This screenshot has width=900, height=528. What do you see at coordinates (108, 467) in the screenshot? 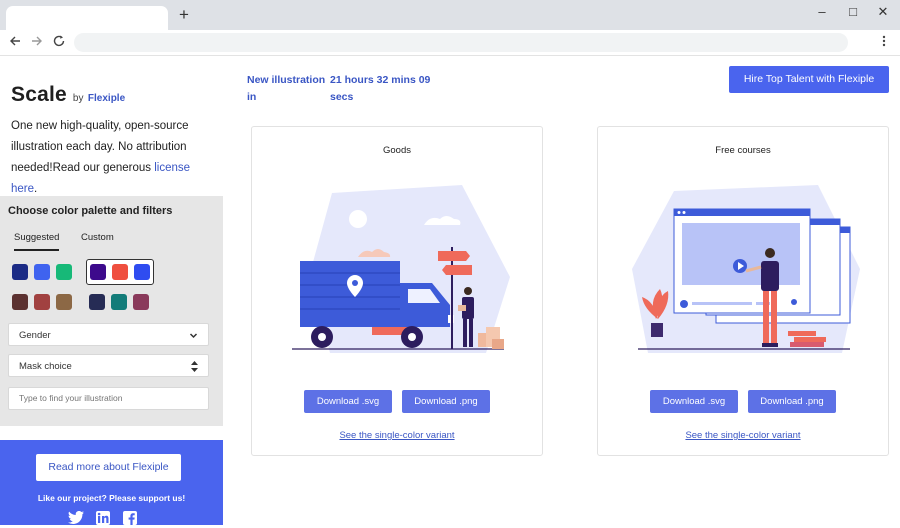
I see `read-more-button: Read more about Flexiple` at bounding box center [108, 467].